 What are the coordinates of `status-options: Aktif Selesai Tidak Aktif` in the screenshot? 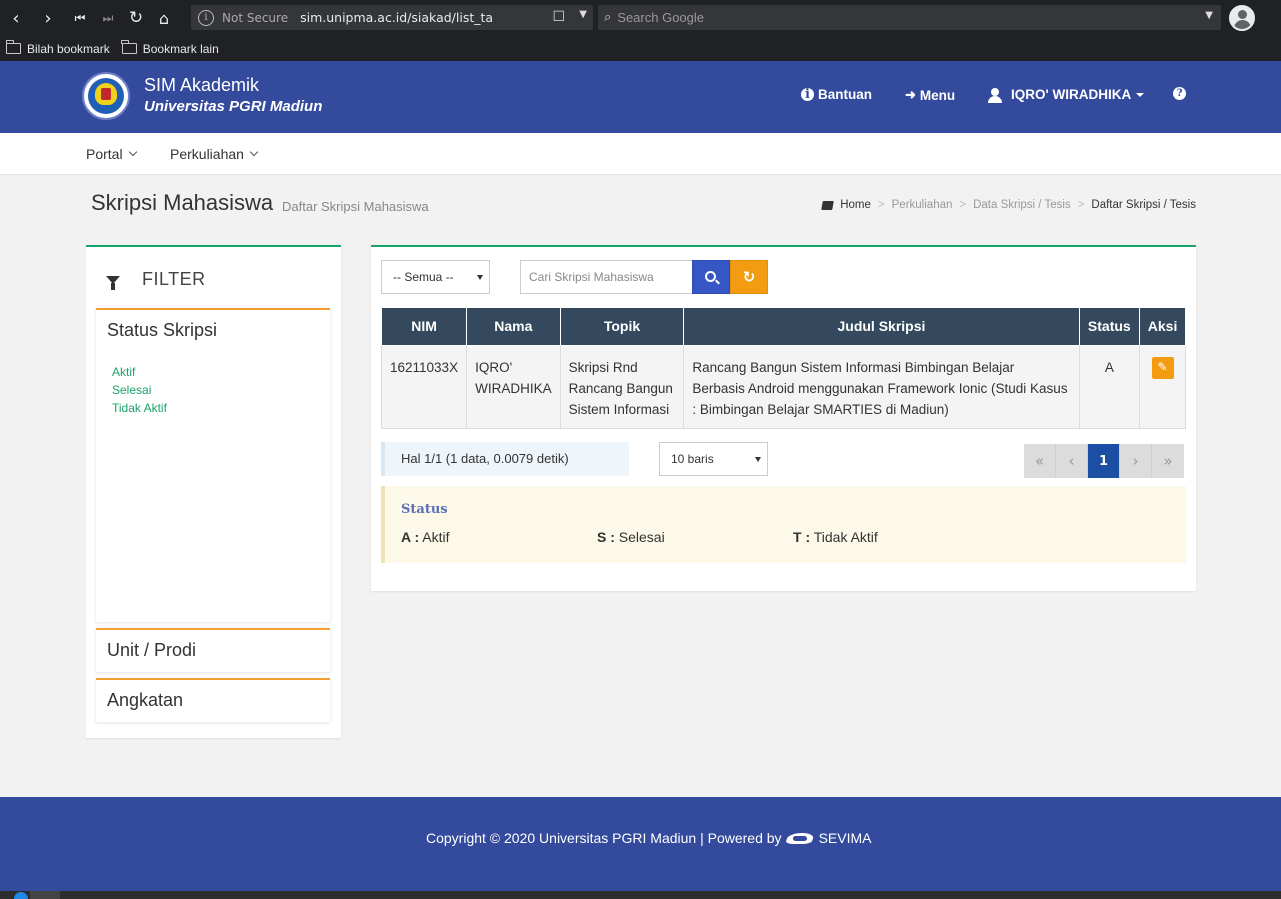 It's located at (139, 390).